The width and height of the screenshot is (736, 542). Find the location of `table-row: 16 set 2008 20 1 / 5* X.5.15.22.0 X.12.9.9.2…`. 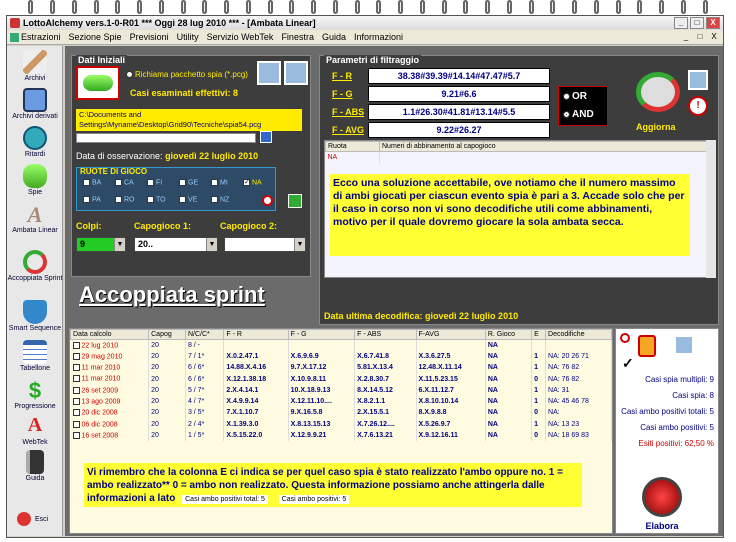

table-row: 16 set 2008 20 1 / 5* X.5.15.22.0 X.12.9.9.2… is located at coordinates (341, 435).